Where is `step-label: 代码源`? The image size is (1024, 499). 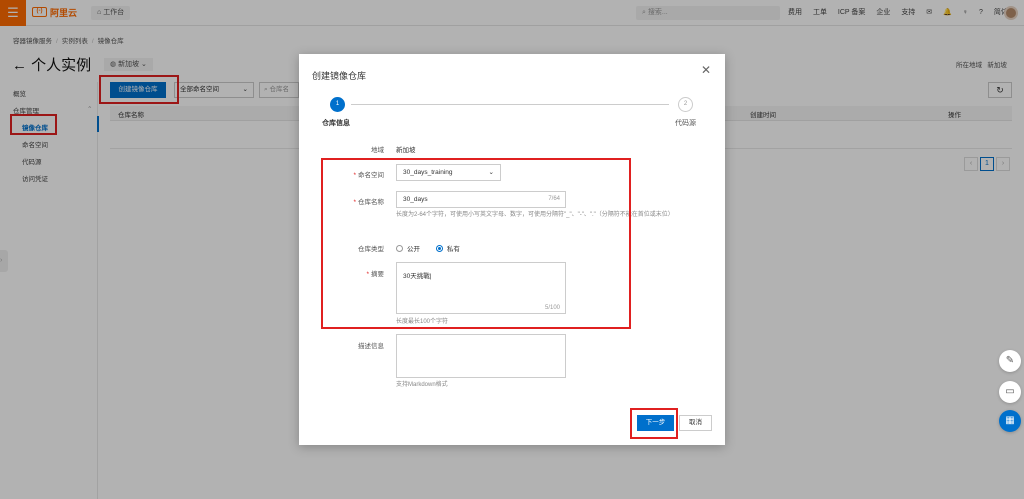
step-label: 代码源 is located at coordinates (685, 123).